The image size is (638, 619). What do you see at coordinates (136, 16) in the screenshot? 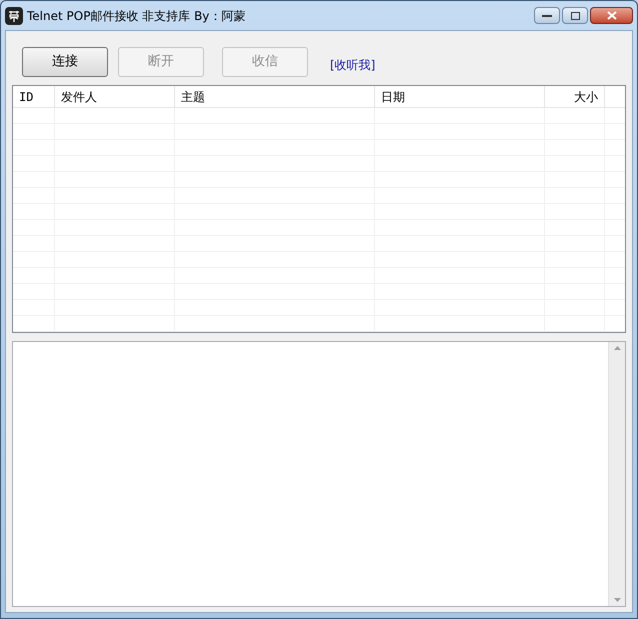
I see `window-title: Telnet POP邮件接收 非支持库 By：阿蒙` at bounding box center [136, 16].